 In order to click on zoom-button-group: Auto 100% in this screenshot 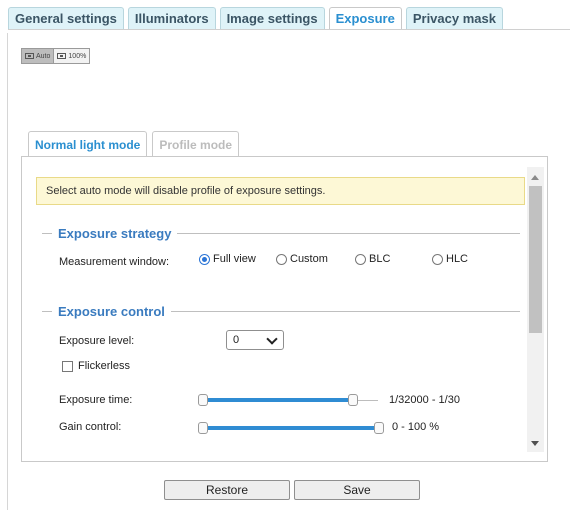, I will do `click(56, 56)`.